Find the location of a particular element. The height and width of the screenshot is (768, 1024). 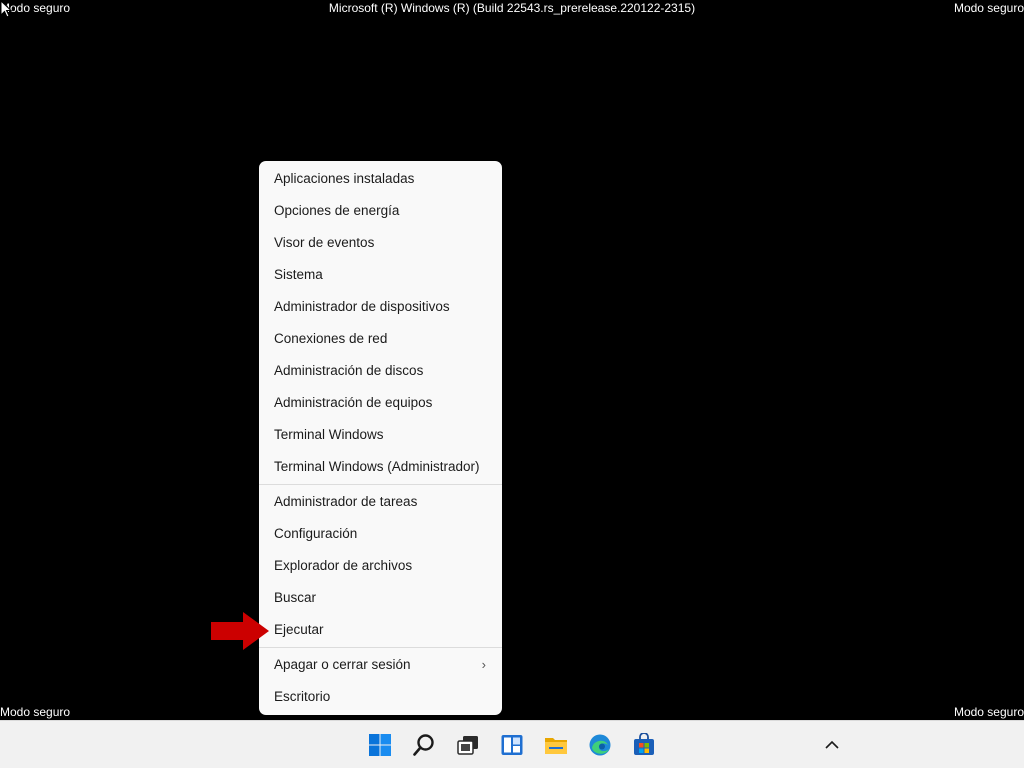

menu-item-shutdown-signout: Apagar o cerrar sesión › is located at coordinates (380, 665).